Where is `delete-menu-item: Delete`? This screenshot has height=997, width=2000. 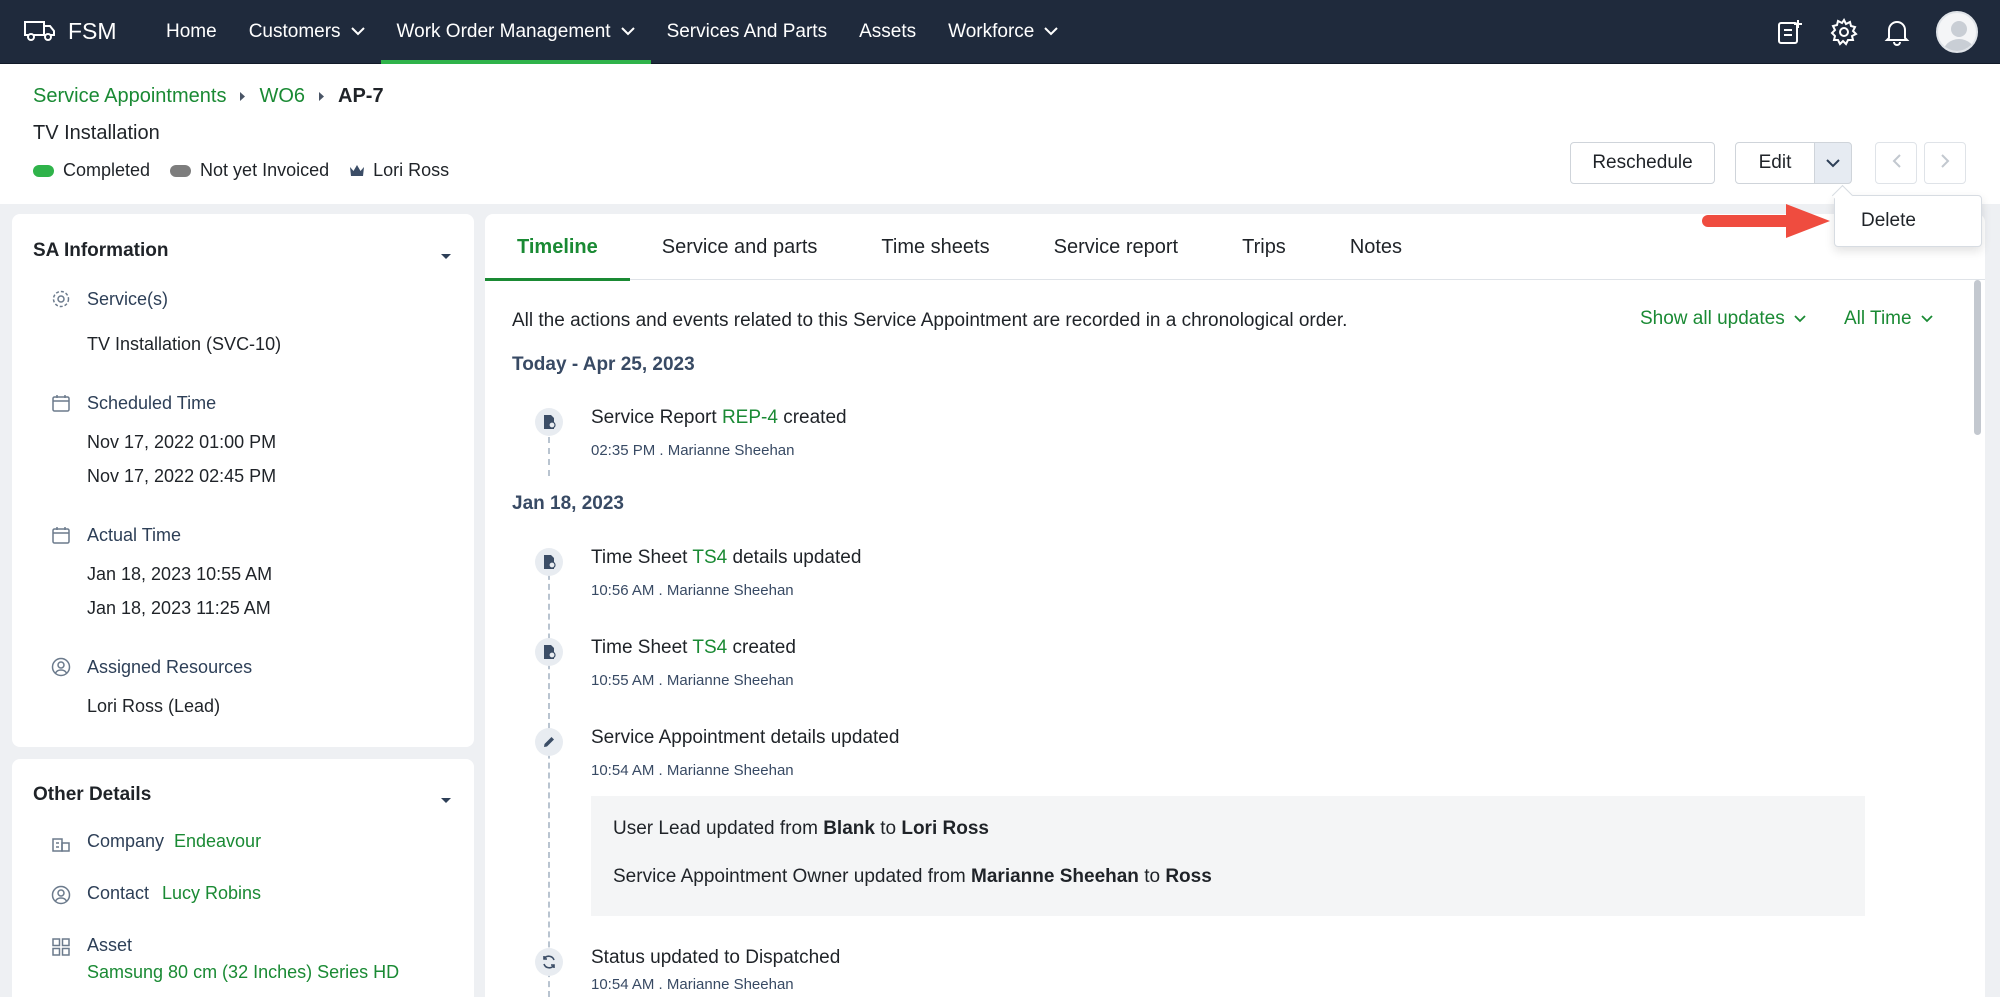 delete-menu-item: Delete is located at coordinates (1888, 221).